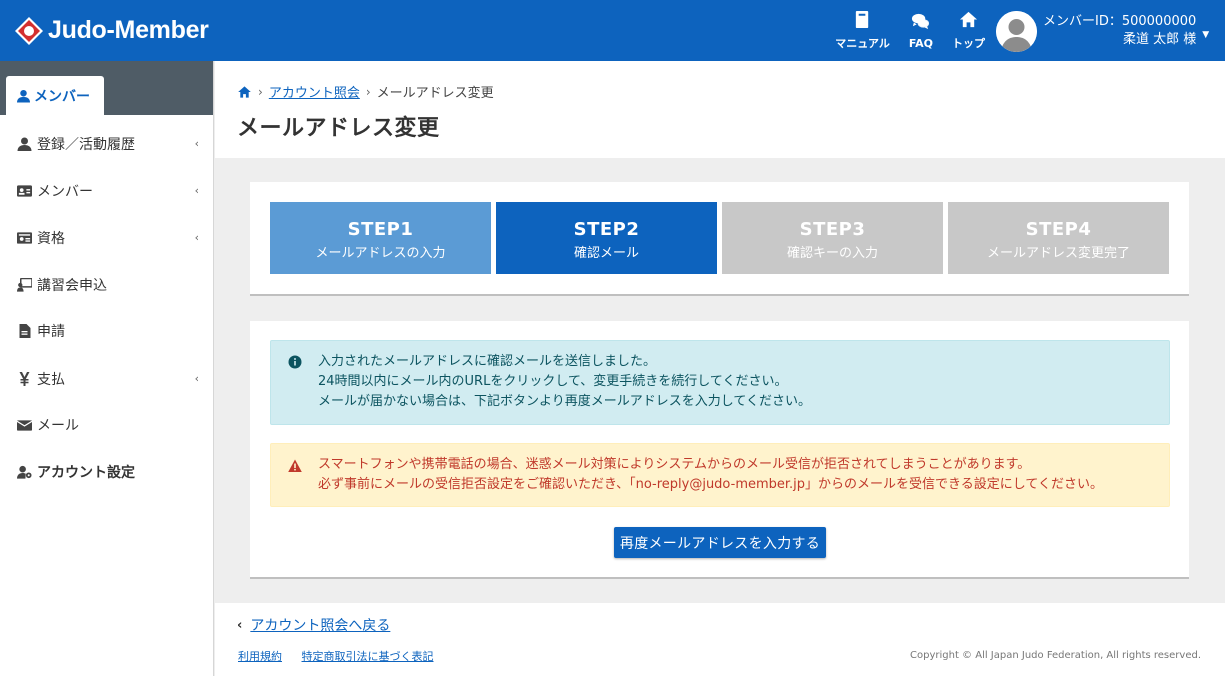  Describe the element at coordinates (380, 253) in the screenshot. I see `step-subtitle: メールアドレスの入力` at that location.